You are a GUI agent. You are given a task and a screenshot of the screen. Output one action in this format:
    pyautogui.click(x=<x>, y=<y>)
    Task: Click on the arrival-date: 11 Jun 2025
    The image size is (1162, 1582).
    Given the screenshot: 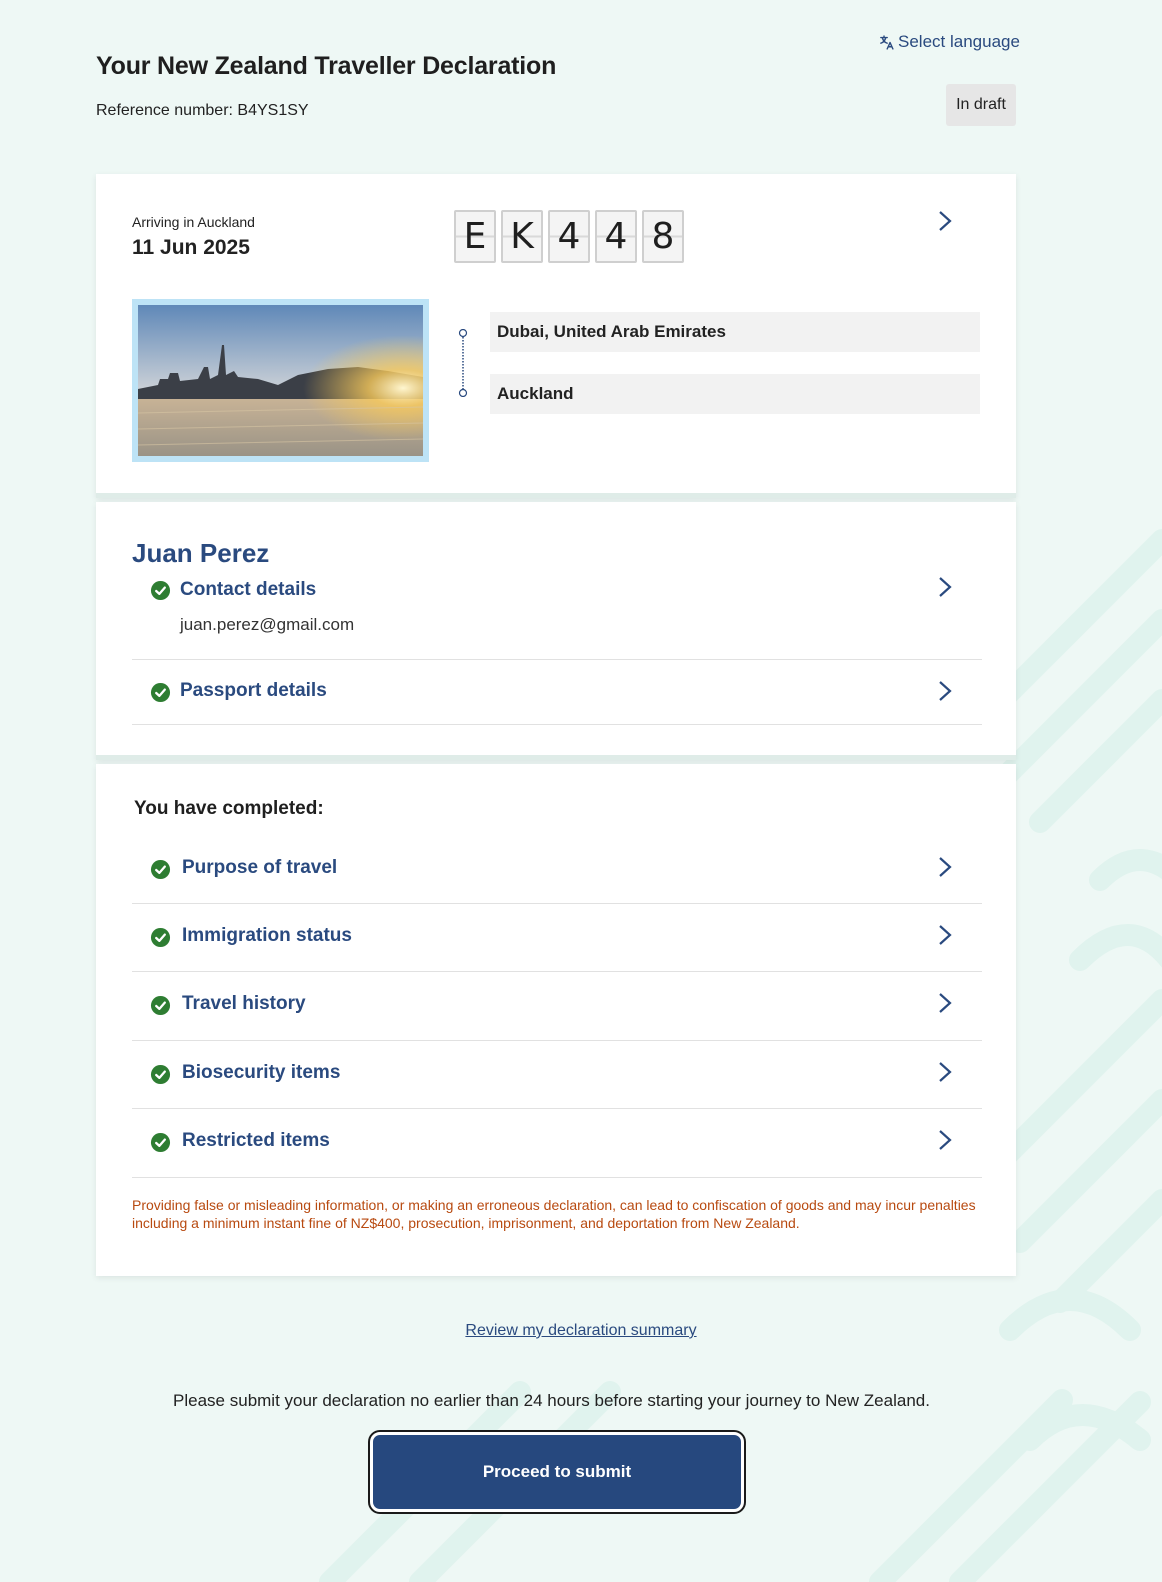 What is the action you would take?
    pyautogui.click(x=191, y=247)
    